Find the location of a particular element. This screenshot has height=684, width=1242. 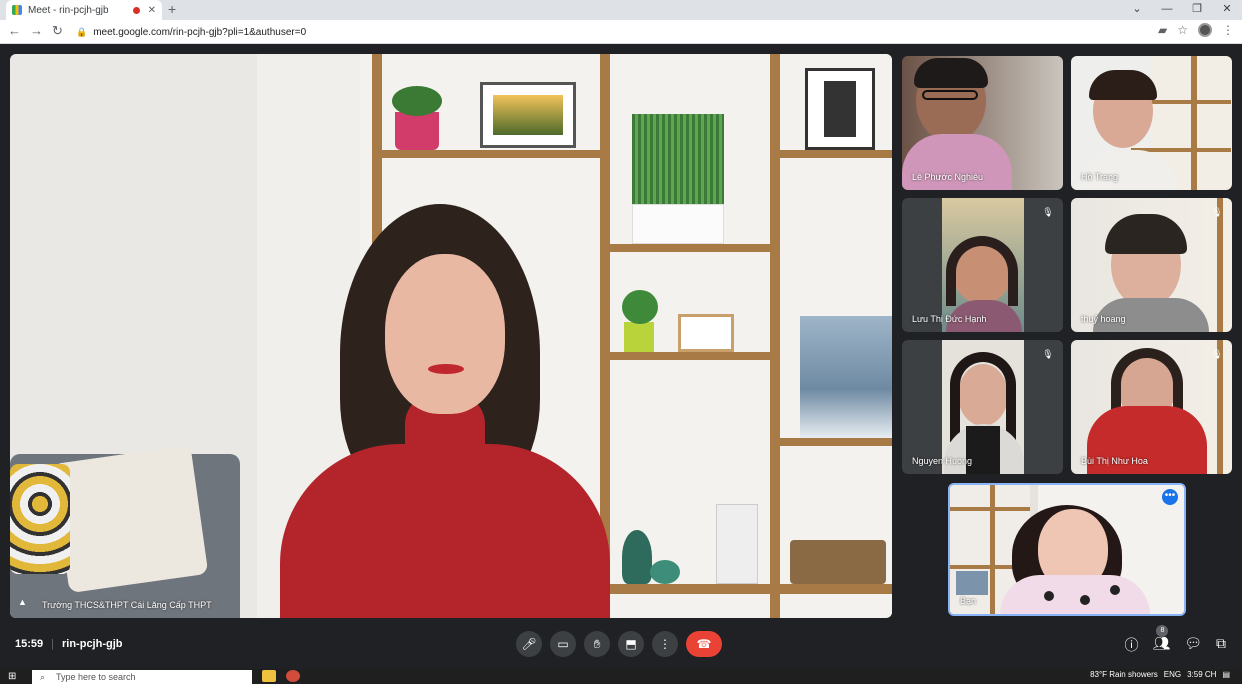

camera-icon: ▭ is located at coordinates (563, 644).